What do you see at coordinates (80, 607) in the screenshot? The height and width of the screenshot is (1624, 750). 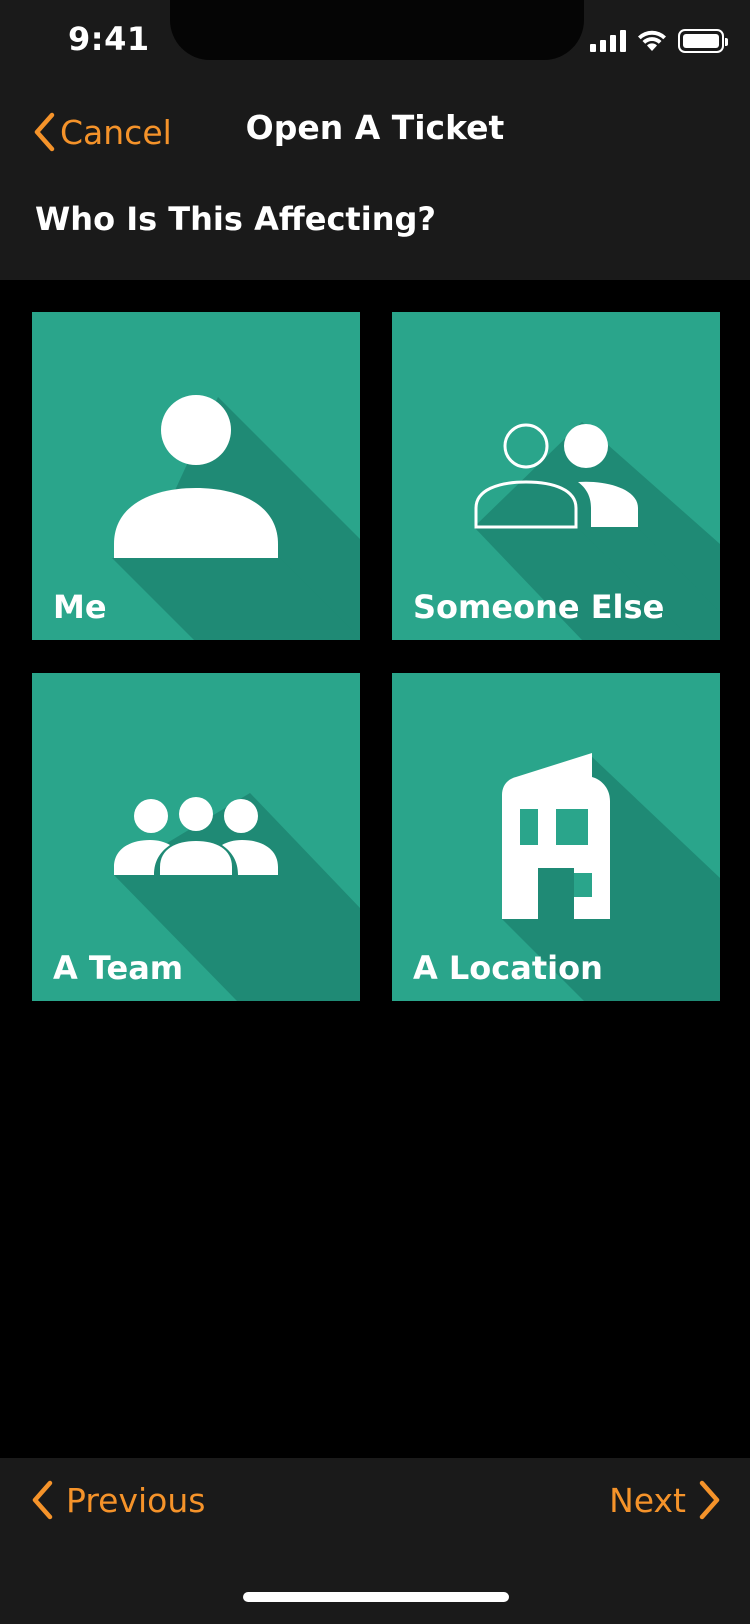 I see `option-label: Me` at bounding box center [80, 607].